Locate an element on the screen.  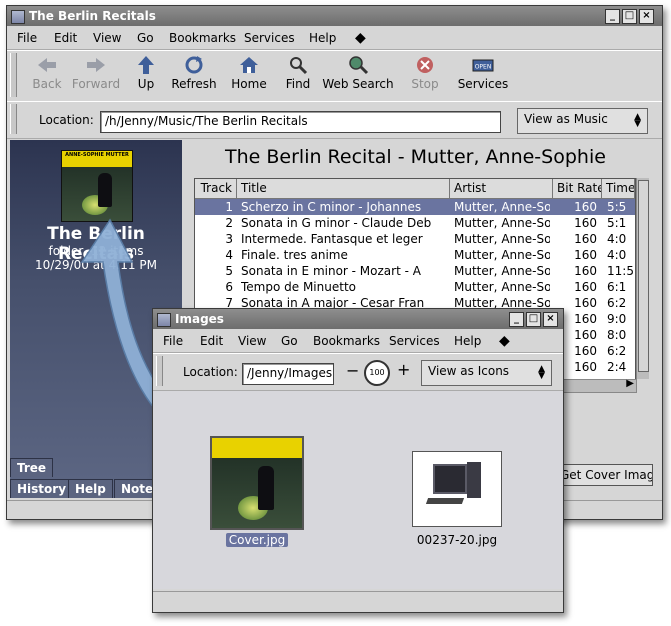
images-menu-go: Go is located at coordinates (289, 341).